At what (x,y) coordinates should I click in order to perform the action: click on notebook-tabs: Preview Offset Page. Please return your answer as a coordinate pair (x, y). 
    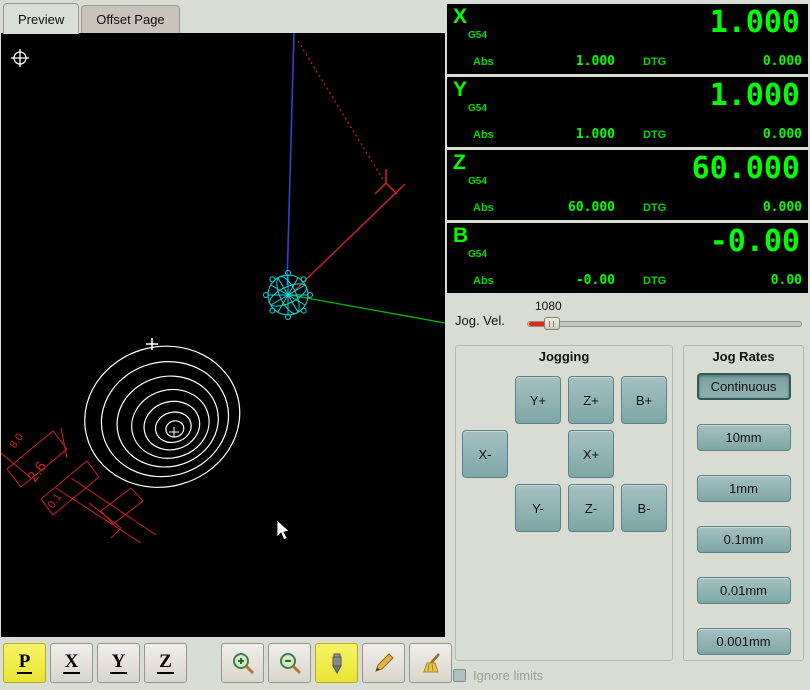
    Looking at the image, I should click on (223, 17).